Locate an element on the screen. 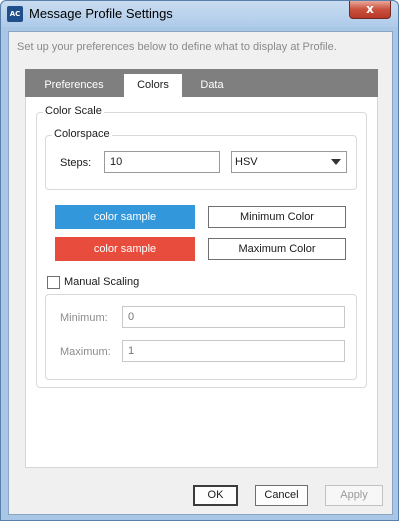 This screenshot has width=399, height=521. close-button: x is located at coordinates (370, 10).